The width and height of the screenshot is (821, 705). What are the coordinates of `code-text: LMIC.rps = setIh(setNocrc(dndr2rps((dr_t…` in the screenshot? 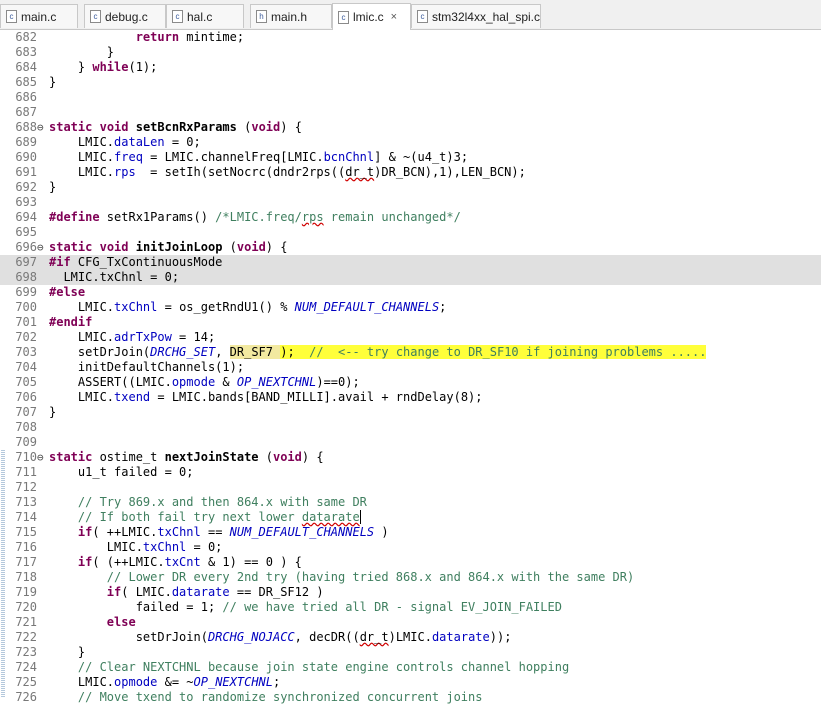 It's located at (287, 172).